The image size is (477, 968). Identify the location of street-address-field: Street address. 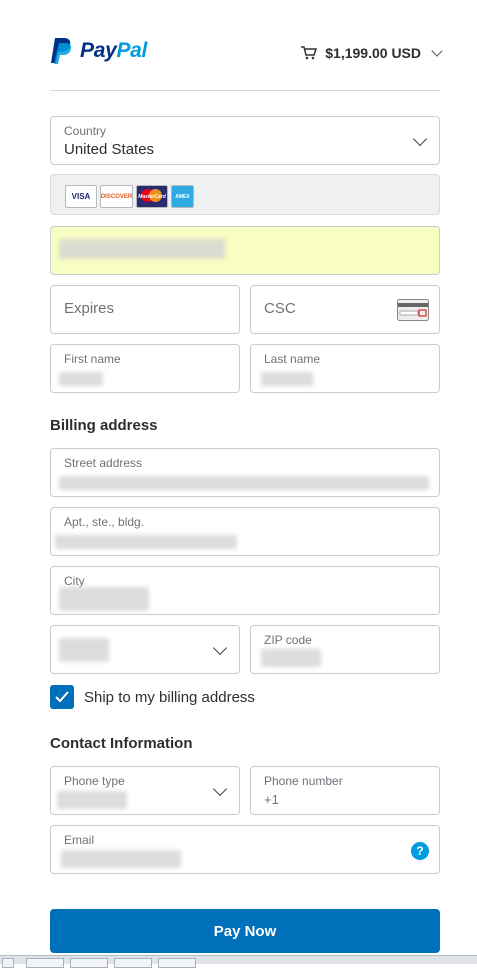
(245, 472).